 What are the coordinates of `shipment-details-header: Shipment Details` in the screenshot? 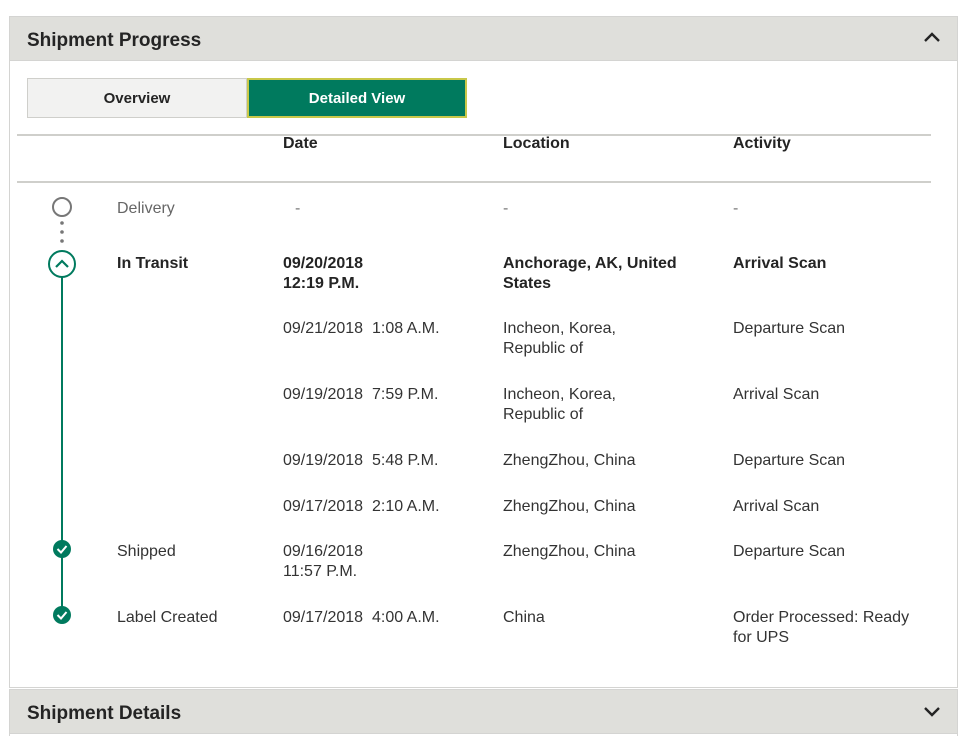 It's located at (483, 712).